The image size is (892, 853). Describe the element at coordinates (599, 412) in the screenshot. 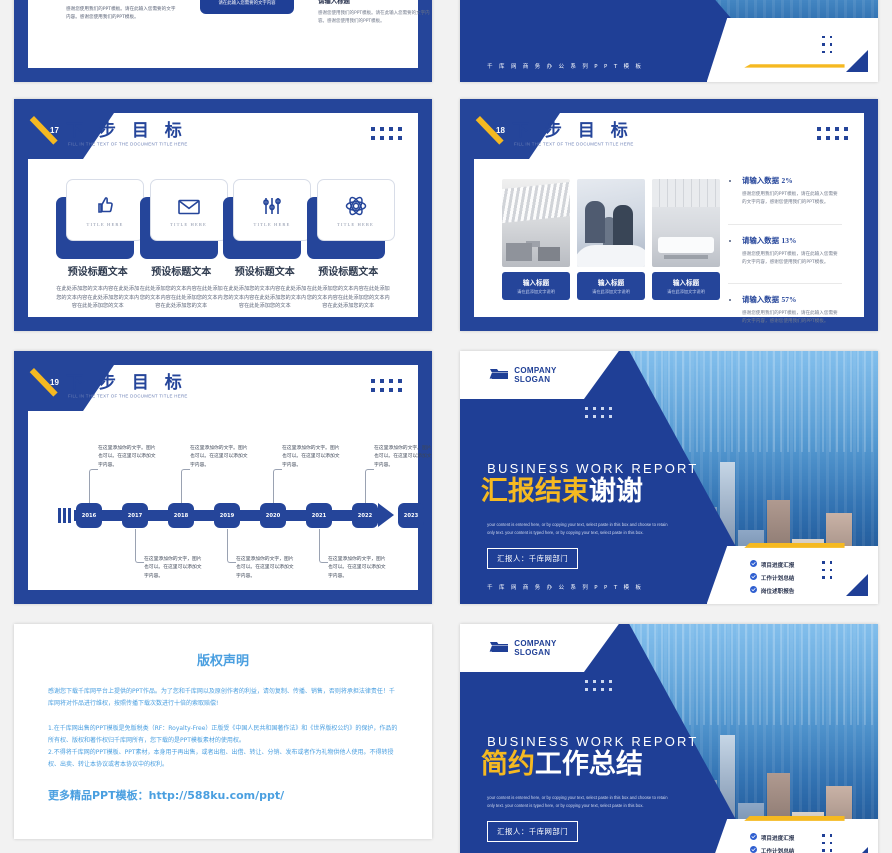

I see `cover-dots-decoration` at that location.